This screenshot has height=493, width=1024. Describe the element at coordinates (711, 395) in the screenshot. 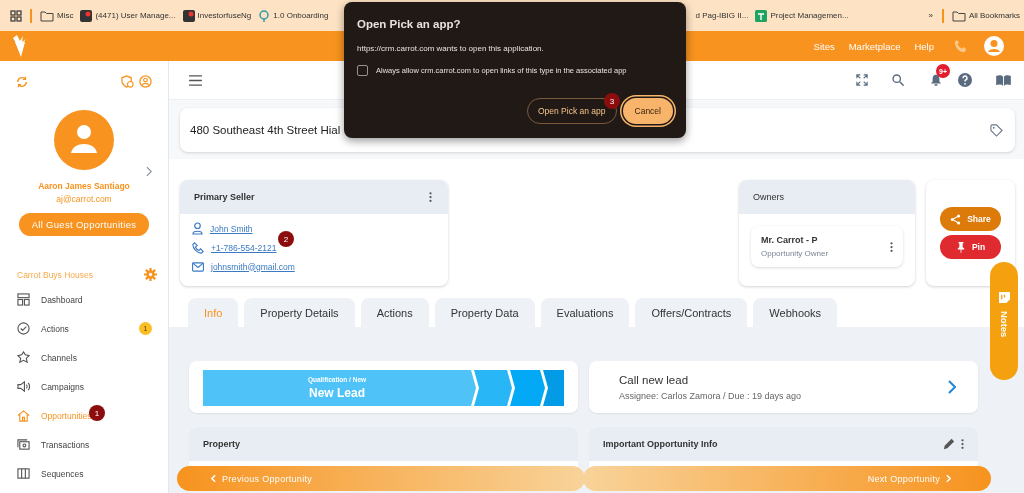

I see `task-details: Assignee: Carlos Zamora / Due : 19 days ago` at that location.